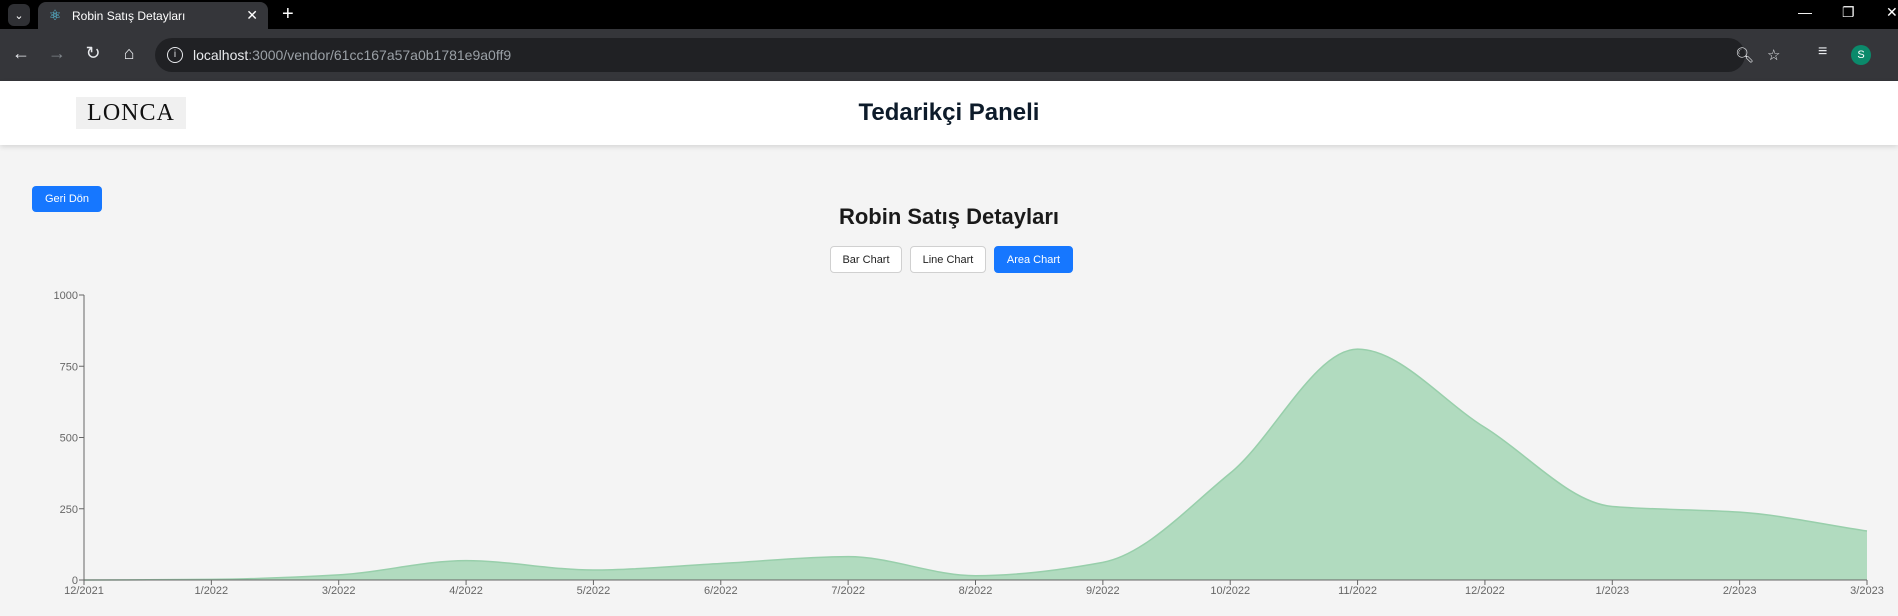  I want to click on x-tick-label: 6/2022, so click(721, 591).